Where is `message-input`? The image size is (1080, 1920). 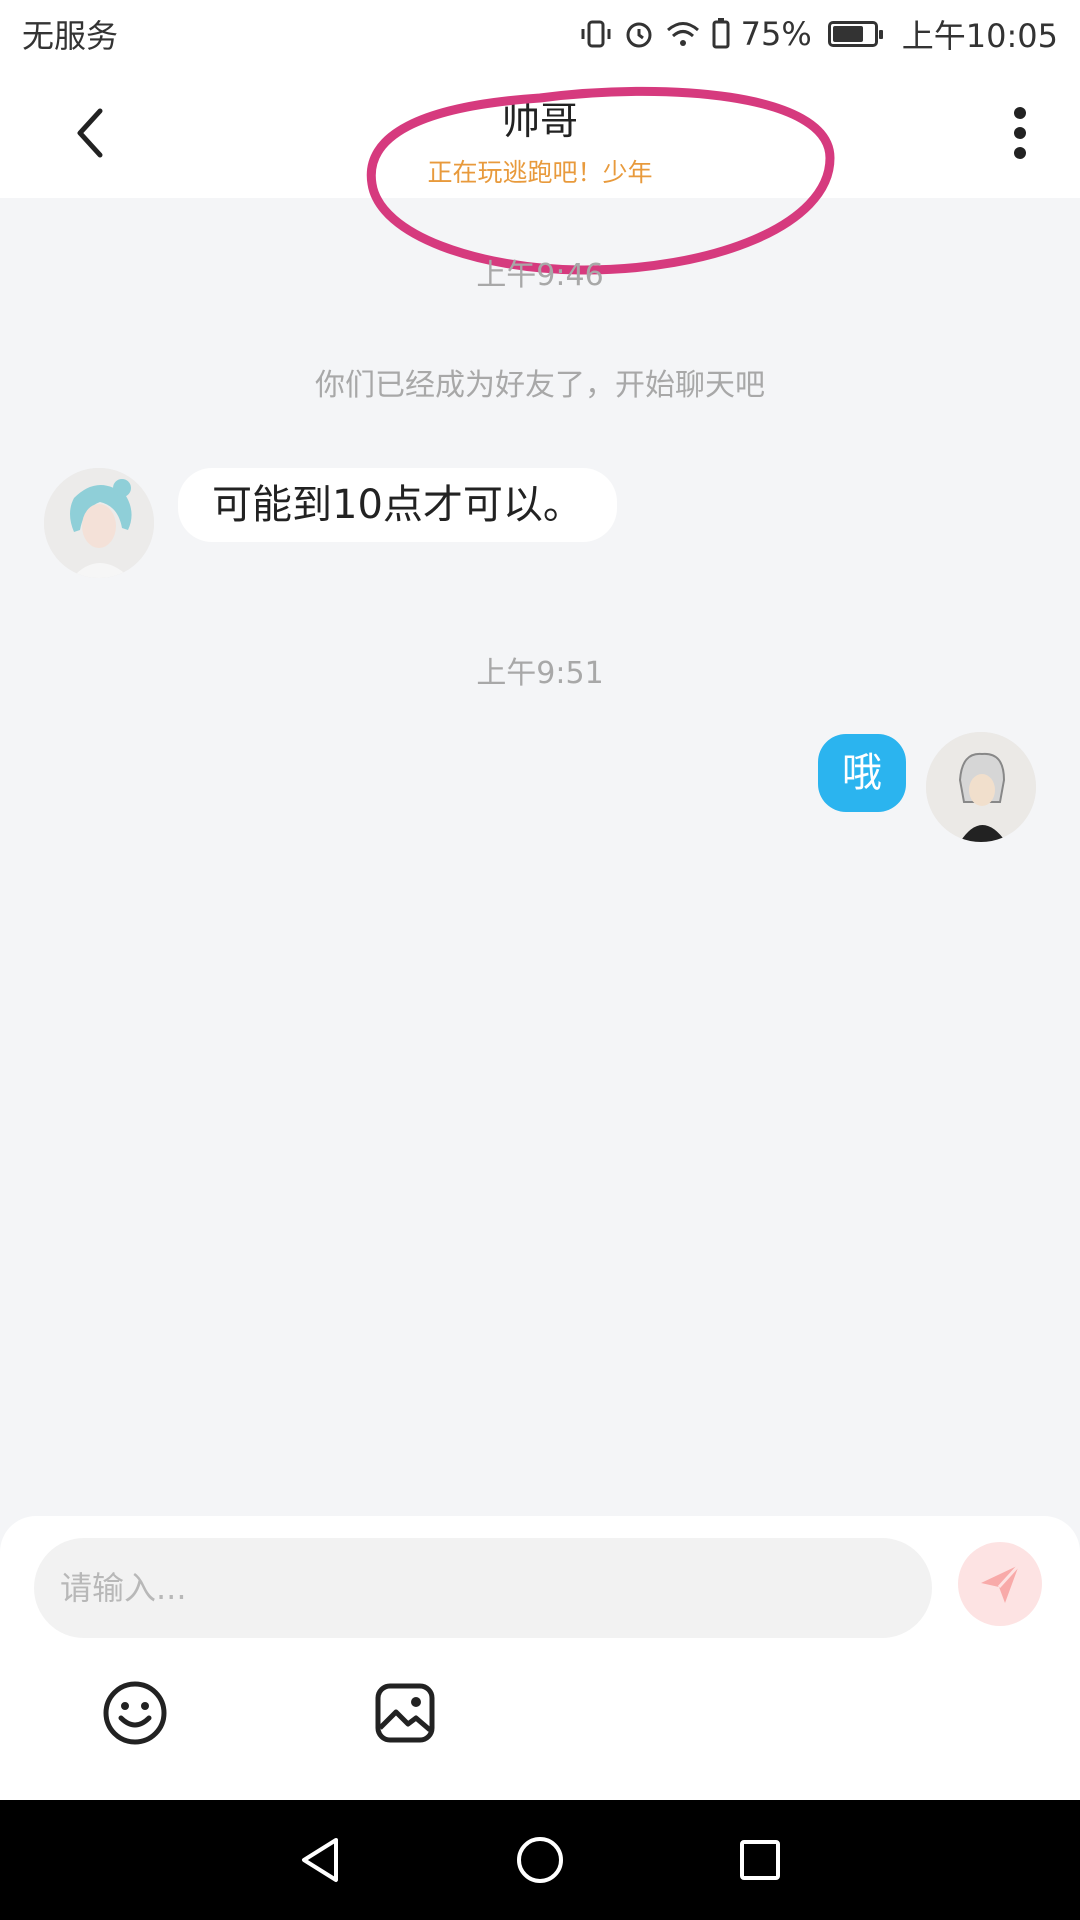
message-input is located at coordinates (483, 1588).